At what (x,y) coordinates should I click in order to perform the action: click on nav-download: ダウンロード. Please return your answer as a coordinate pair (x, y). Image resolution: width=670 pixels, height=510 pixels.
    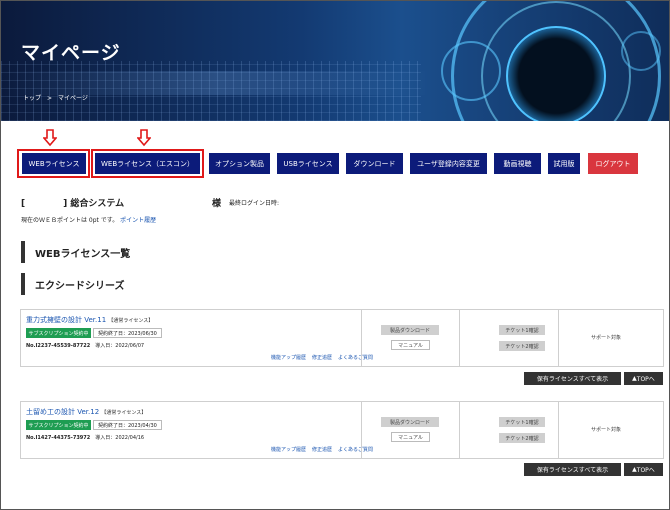
    Looking at the image, I should click on (374, 163).